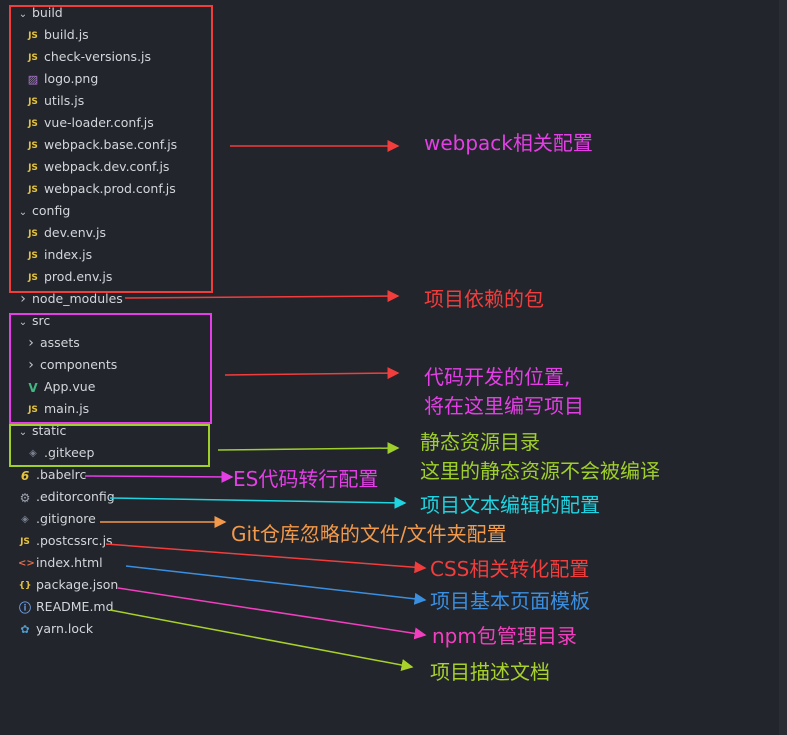 This screenshot has height=735, width=787. What do you see at coordinates (540, 471) in the screenshot?
I see `annotation-static-line2: 这里的静态资源不会被编译` at bounding box center [540, 471].